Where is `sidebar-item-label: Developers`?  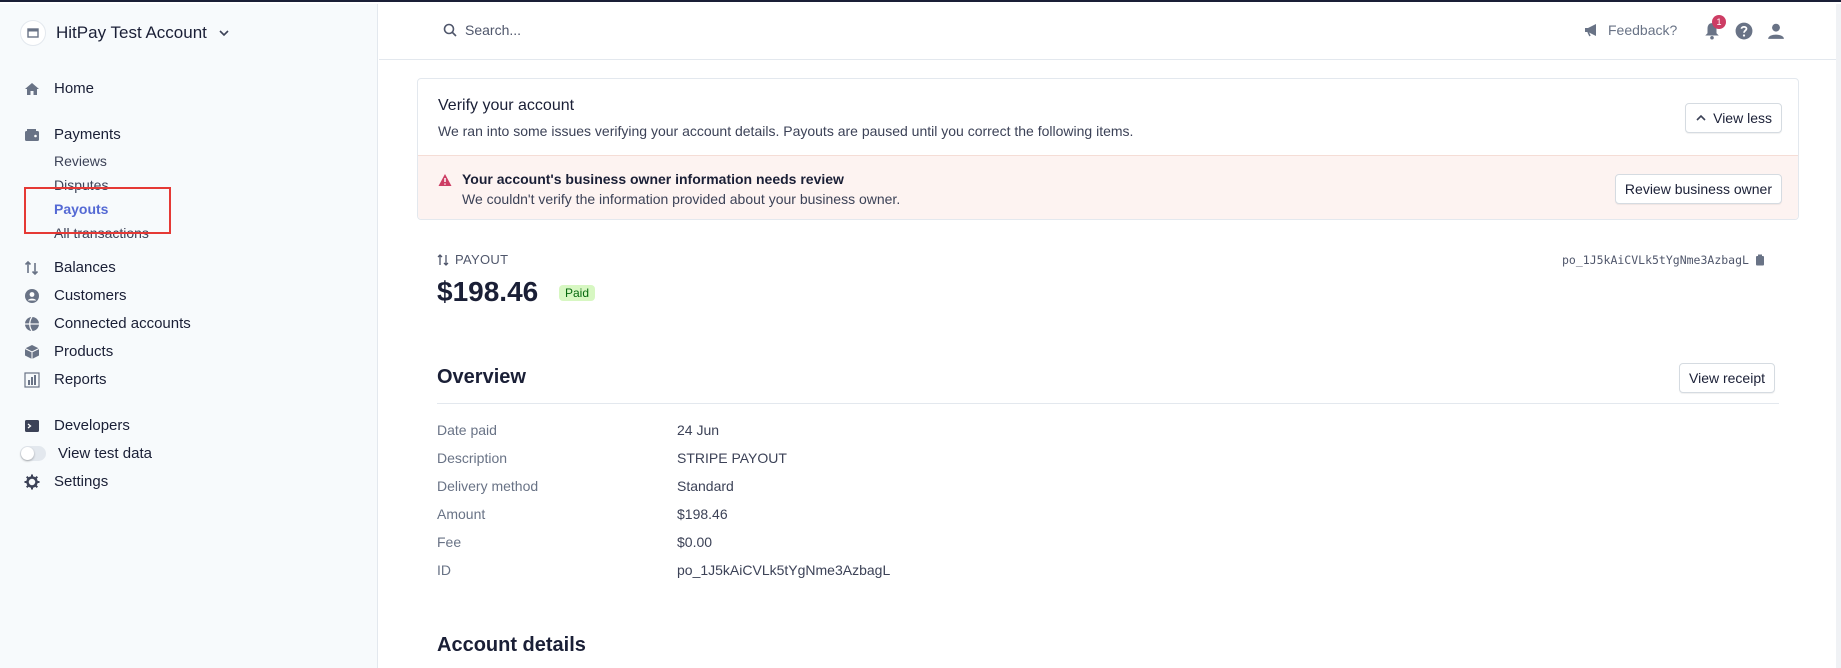
sidebar-item-label: Developers is located at coordinates (92, 425).